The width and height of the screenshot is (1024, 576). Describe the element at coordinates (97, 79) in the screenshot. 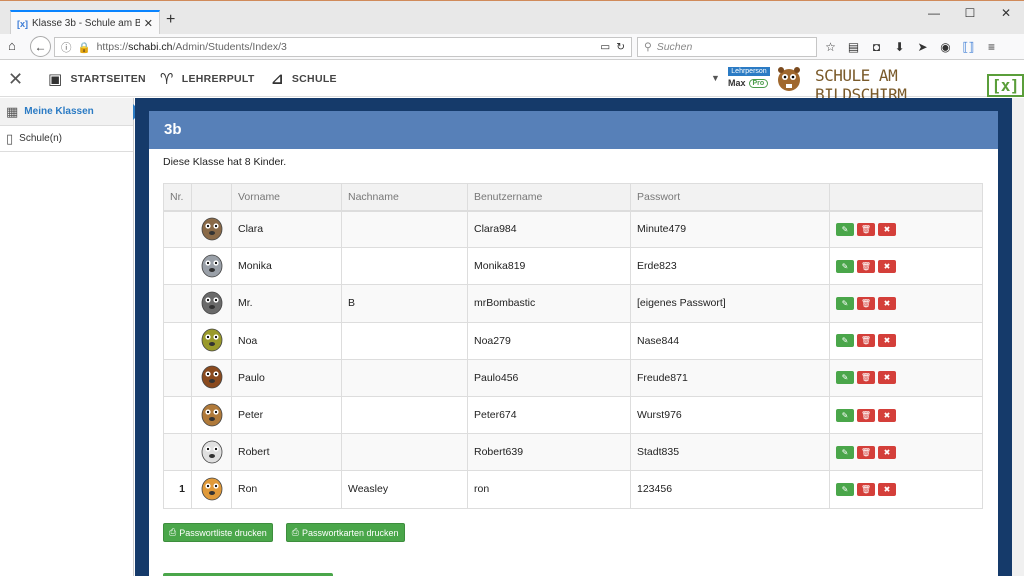

I see `menu-startseiten: ▣ STARTSEITEN` at that location.